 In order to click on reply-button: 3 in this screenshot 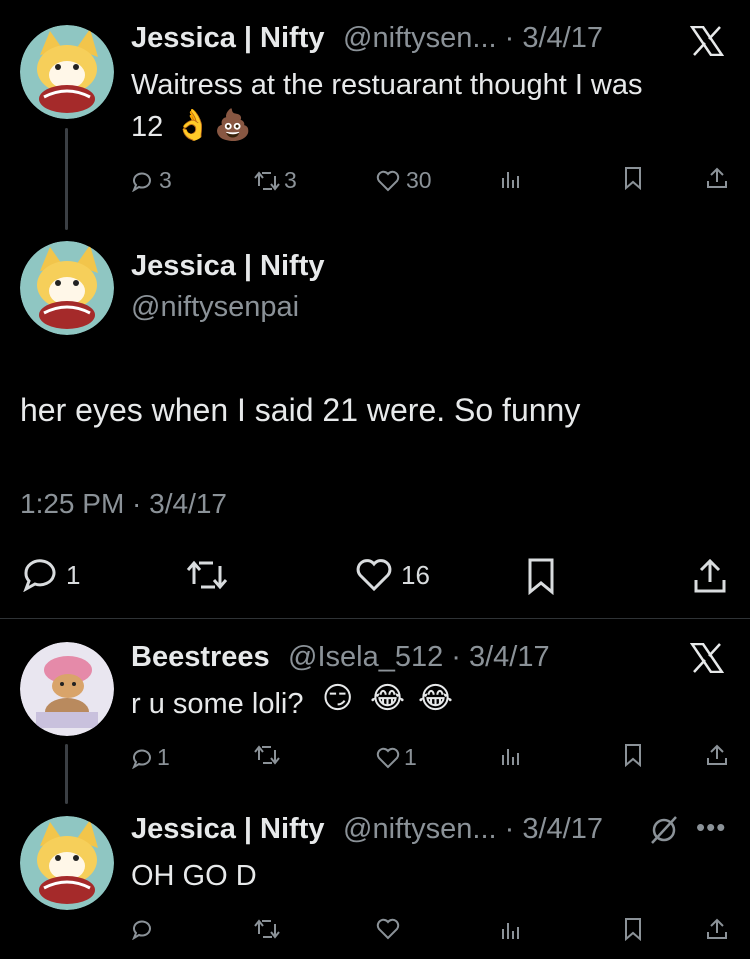, I will do `click(151, 180)`.